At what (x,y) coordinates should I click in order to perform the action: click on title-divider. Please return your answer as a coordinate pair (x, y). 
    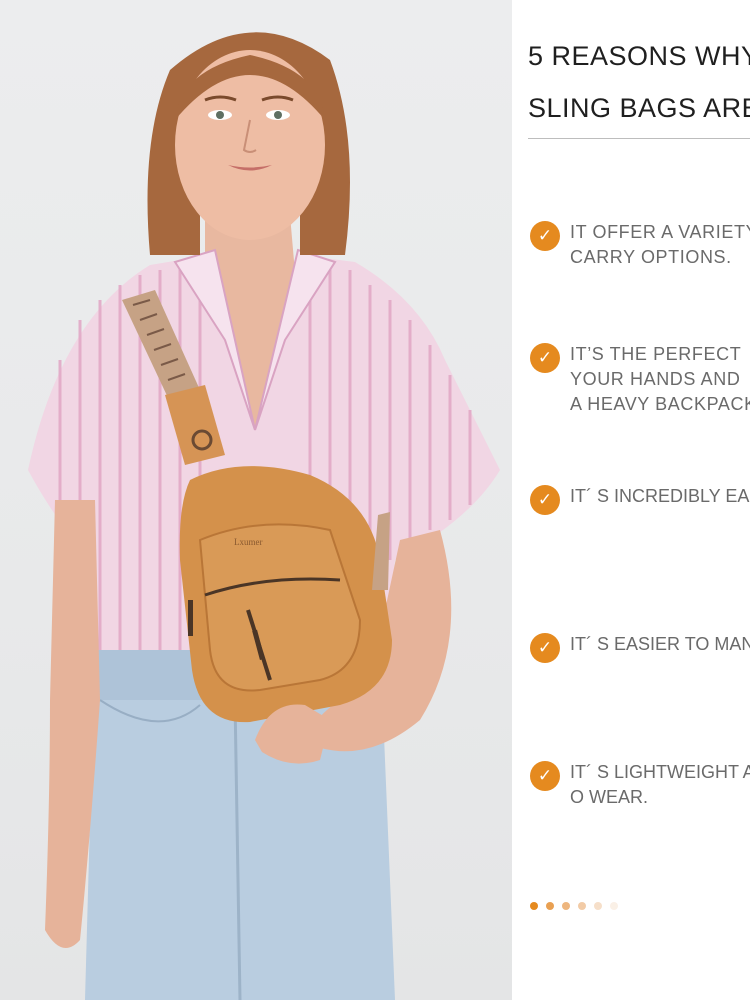
    Looking at the image, I should click on (639, 138).